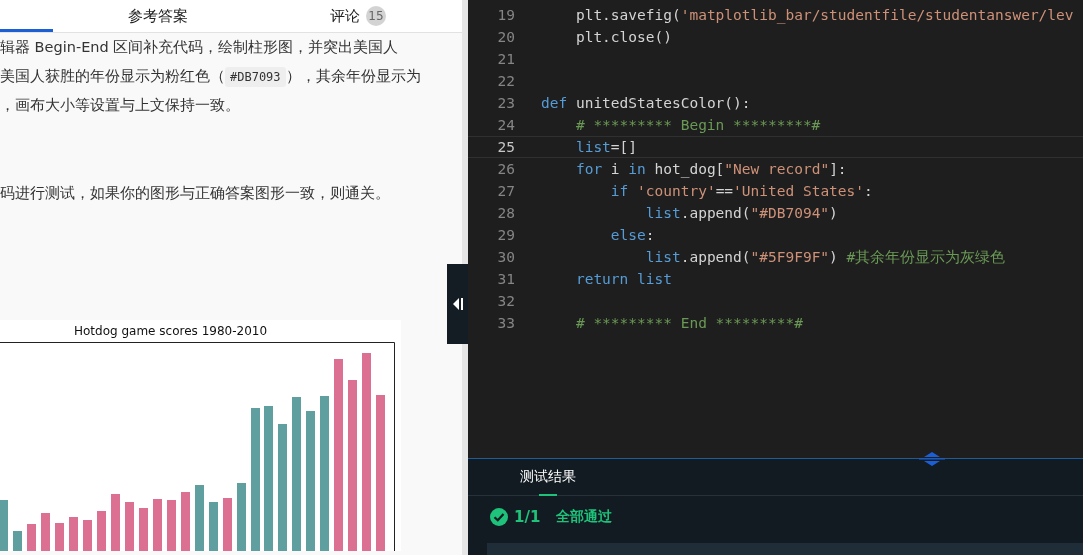 This screenshot has height=555, width=1083. Describe the element at coordinates (606, 147) in the screenshot. I see `code-line: list=[]` at that location.